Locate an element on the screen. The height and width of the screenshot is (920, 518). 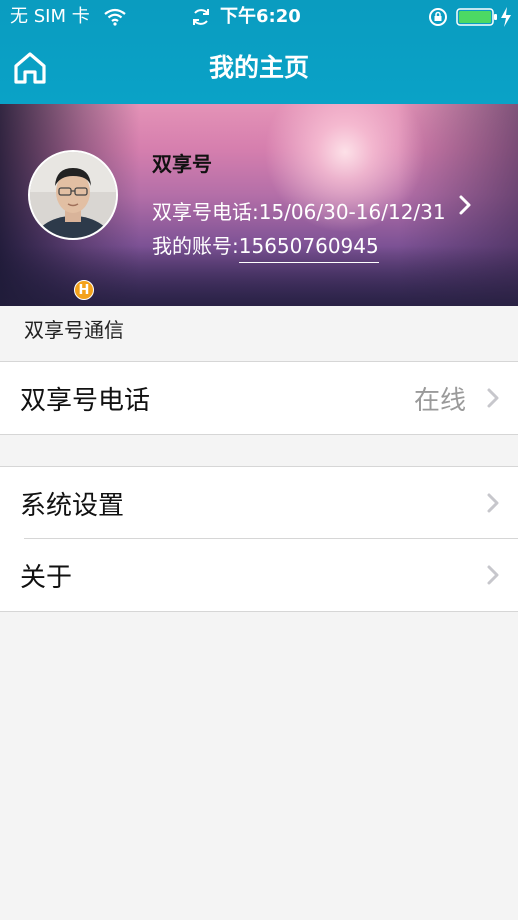
top-bar: 无 SIM 卡 下午6:20 我的主页 is located at coordinates (259, 52).